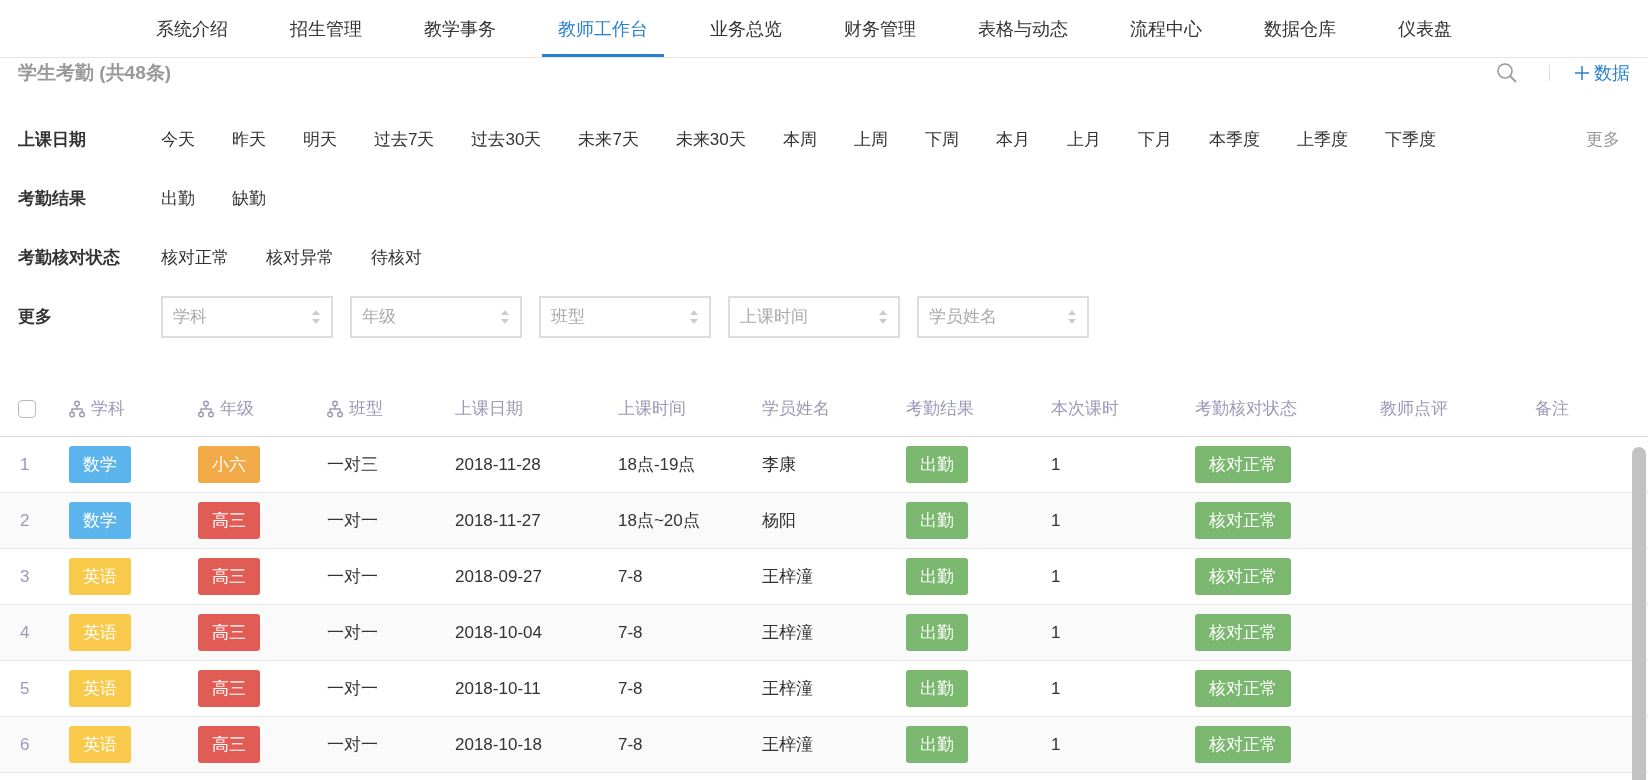 Image resolution: width=1648 pixels, height=780 pixels. I want to click on table-cell-text: 李康, so click(779, 465).